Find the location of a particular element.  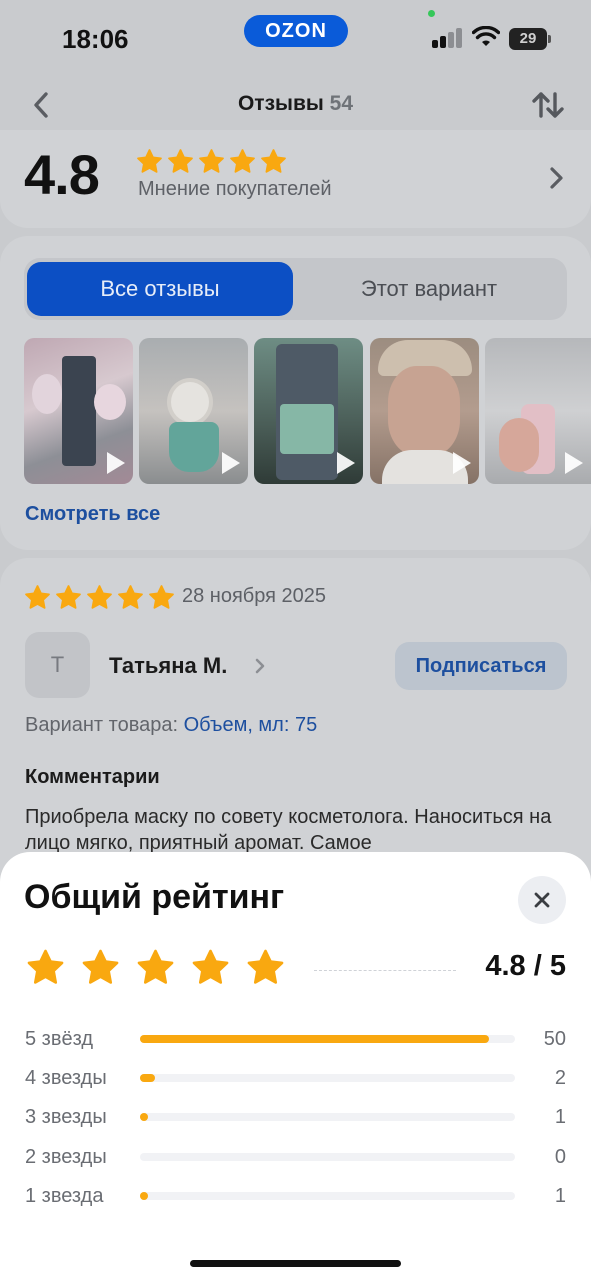

rating-subtitle: Мнение покупателей is located at coordinates (235, 189).